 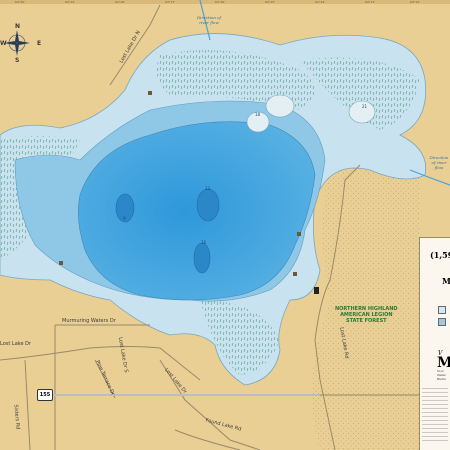 I want to click on depth-label: 16, so click(x=204, y=242).